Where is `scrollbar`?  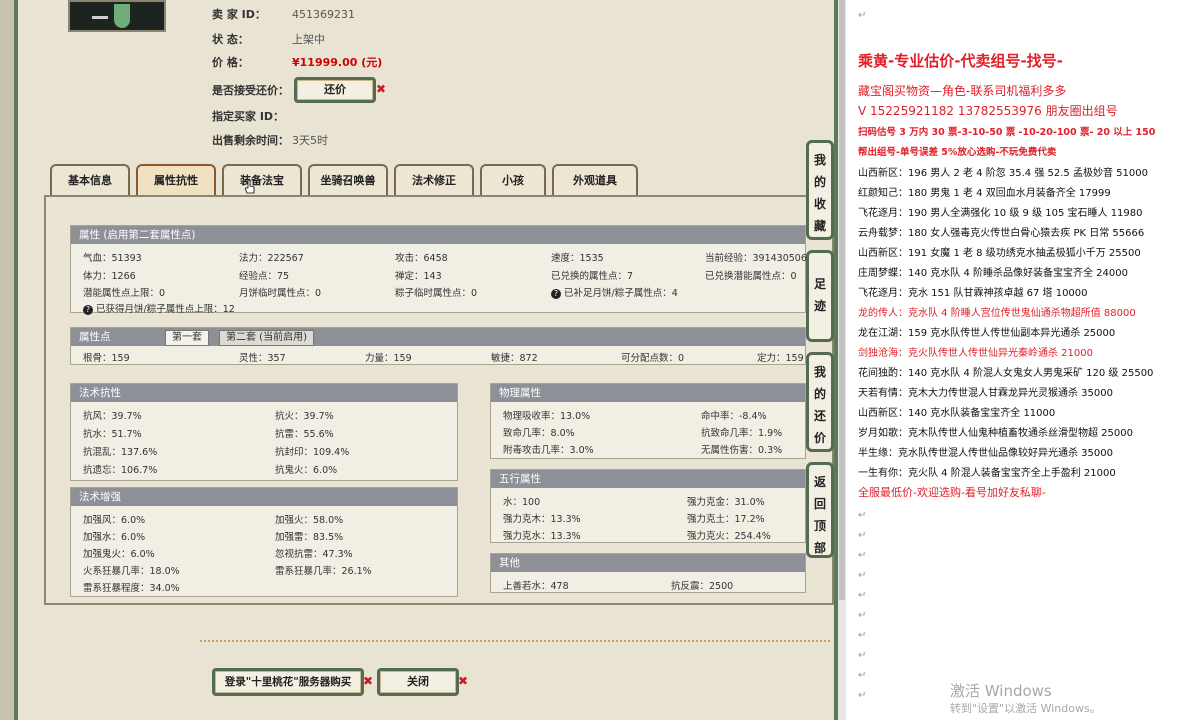
scrollbar is located at coordinates (842, 360).